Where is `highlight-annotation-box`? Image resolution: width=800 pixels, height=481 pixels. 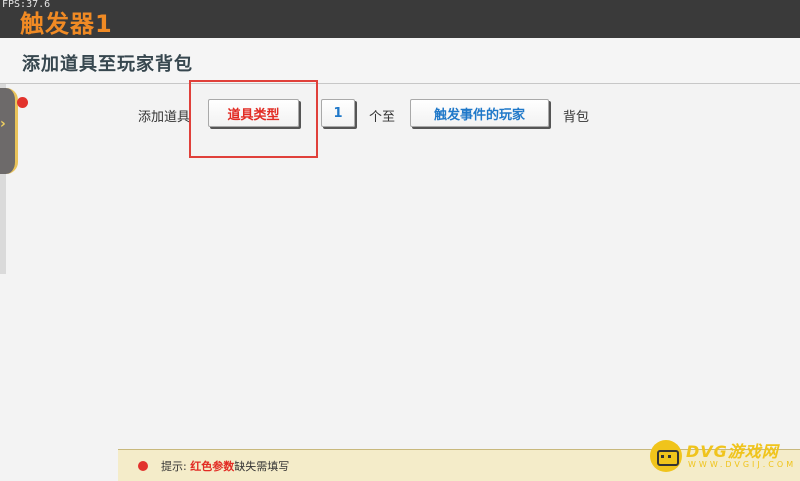 highlight-annotation-box is located at coordinates (253, 119).